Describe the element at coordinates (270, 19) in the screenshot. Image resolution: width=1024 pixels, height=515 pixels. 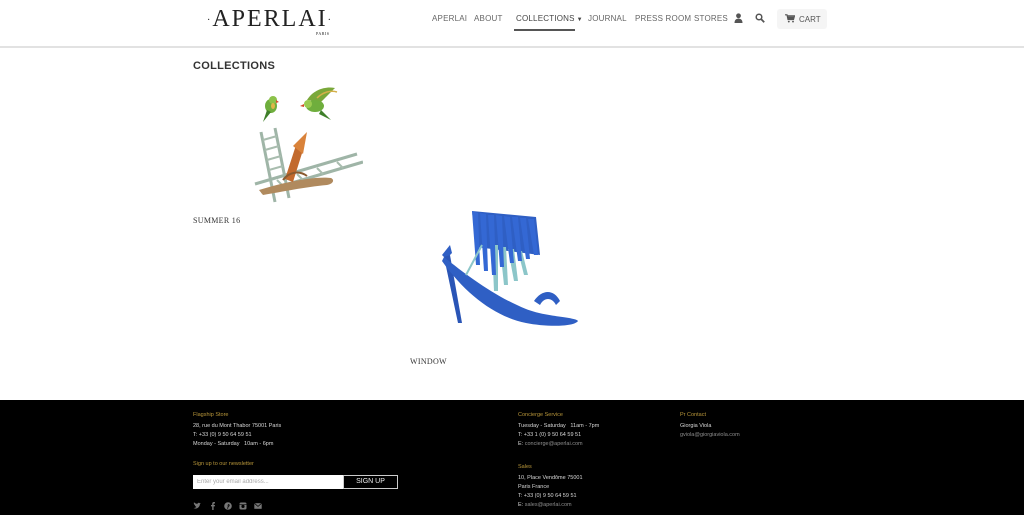
I see `logo-text: ·APERLAI·` at that location.